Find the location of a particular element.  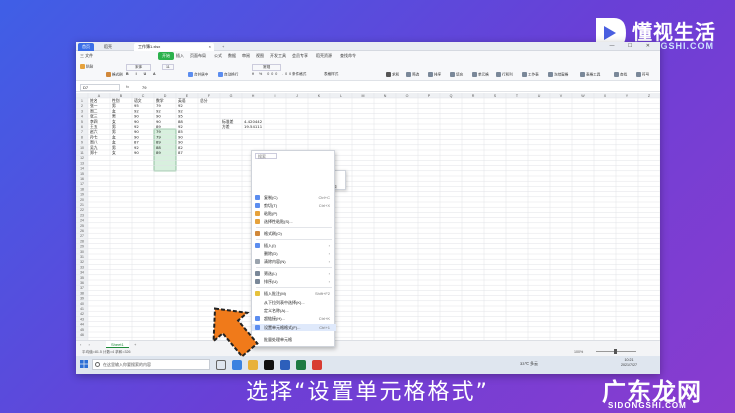

row-header: 31 is located at coordinates (82, 257).